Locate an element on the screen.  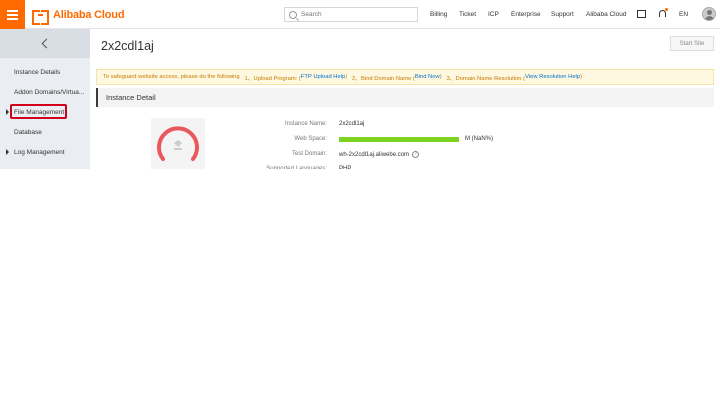
nav-icp: ICP is located at coordinates (493, 14).